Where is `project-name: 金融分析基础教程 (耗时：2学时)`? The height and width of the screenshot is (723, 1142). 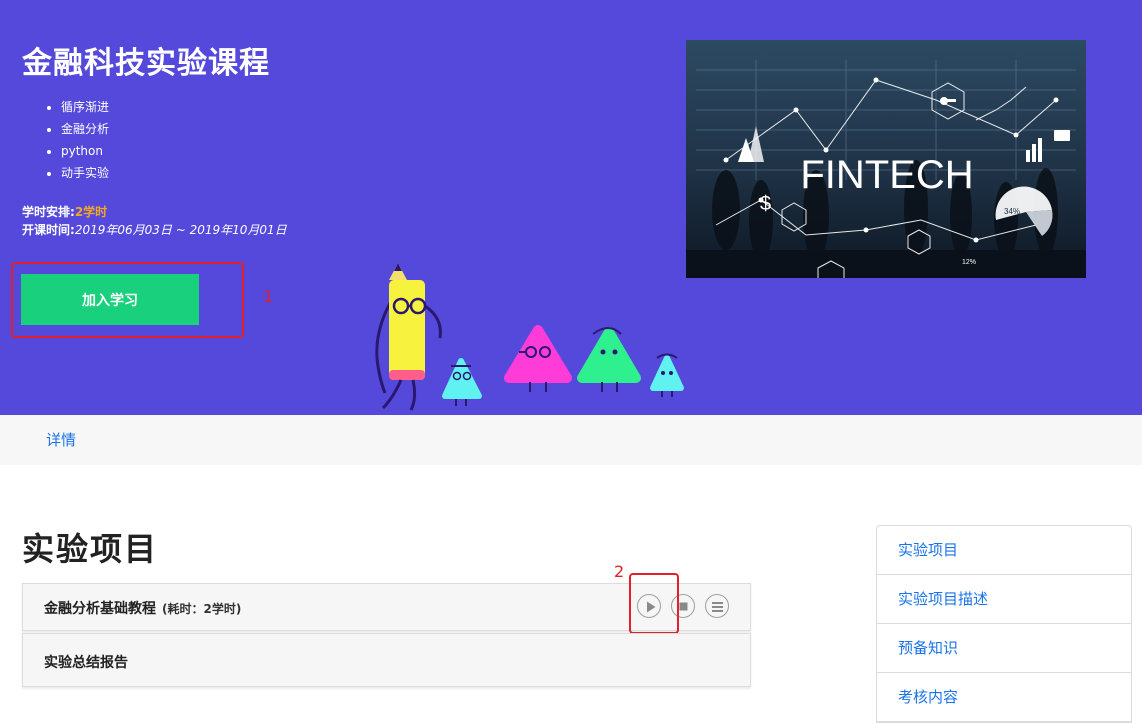 project-name: 金融分析基础教程 (耗时：2学时) is located at coordinates (142, 608).